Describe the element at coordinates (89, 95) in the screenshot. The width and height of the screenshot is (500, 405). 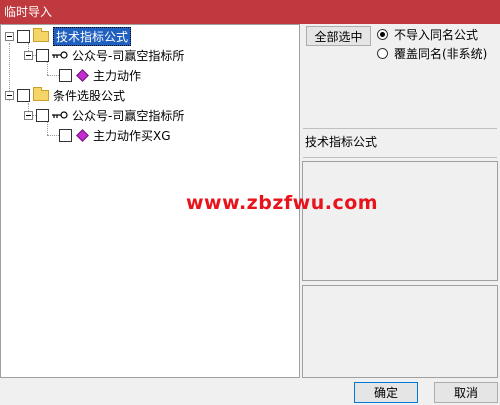
I see `tree-node-label: 条件选股公式` at that location.